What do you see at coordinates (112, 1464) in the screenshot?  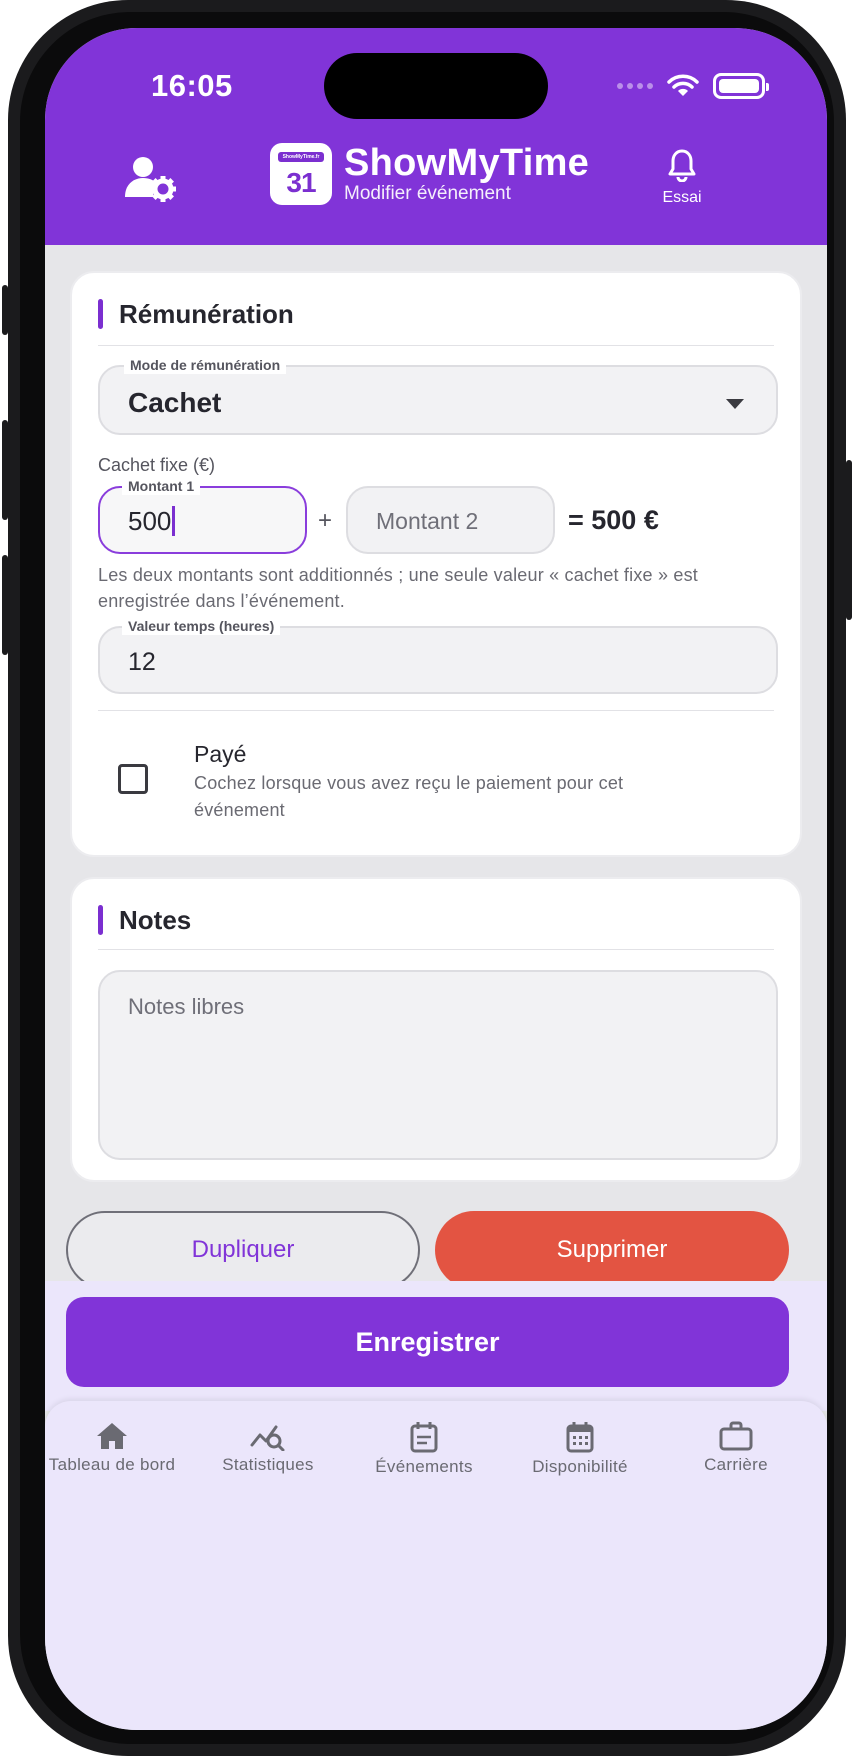 I see `nav-label-dashboard: Tableau de bord` at bounding box center [112, 1464].